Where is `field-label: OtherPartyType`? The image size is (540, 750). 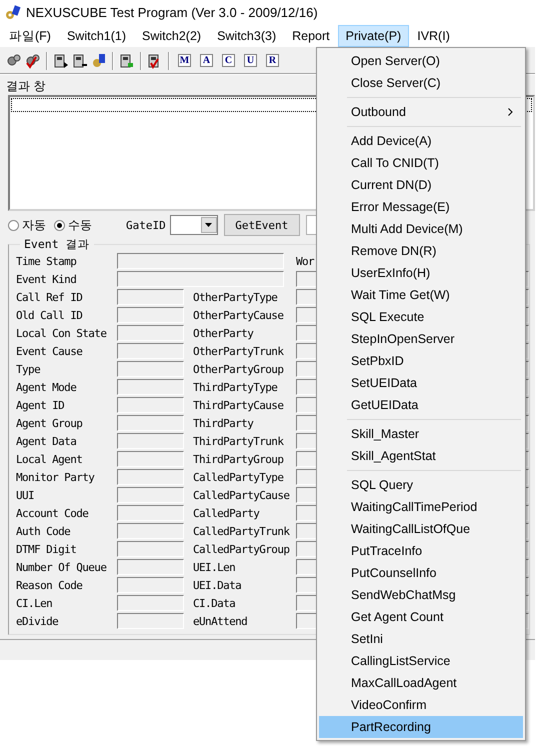 field-label: OtherPartyType is located at coordinates (235, 297).